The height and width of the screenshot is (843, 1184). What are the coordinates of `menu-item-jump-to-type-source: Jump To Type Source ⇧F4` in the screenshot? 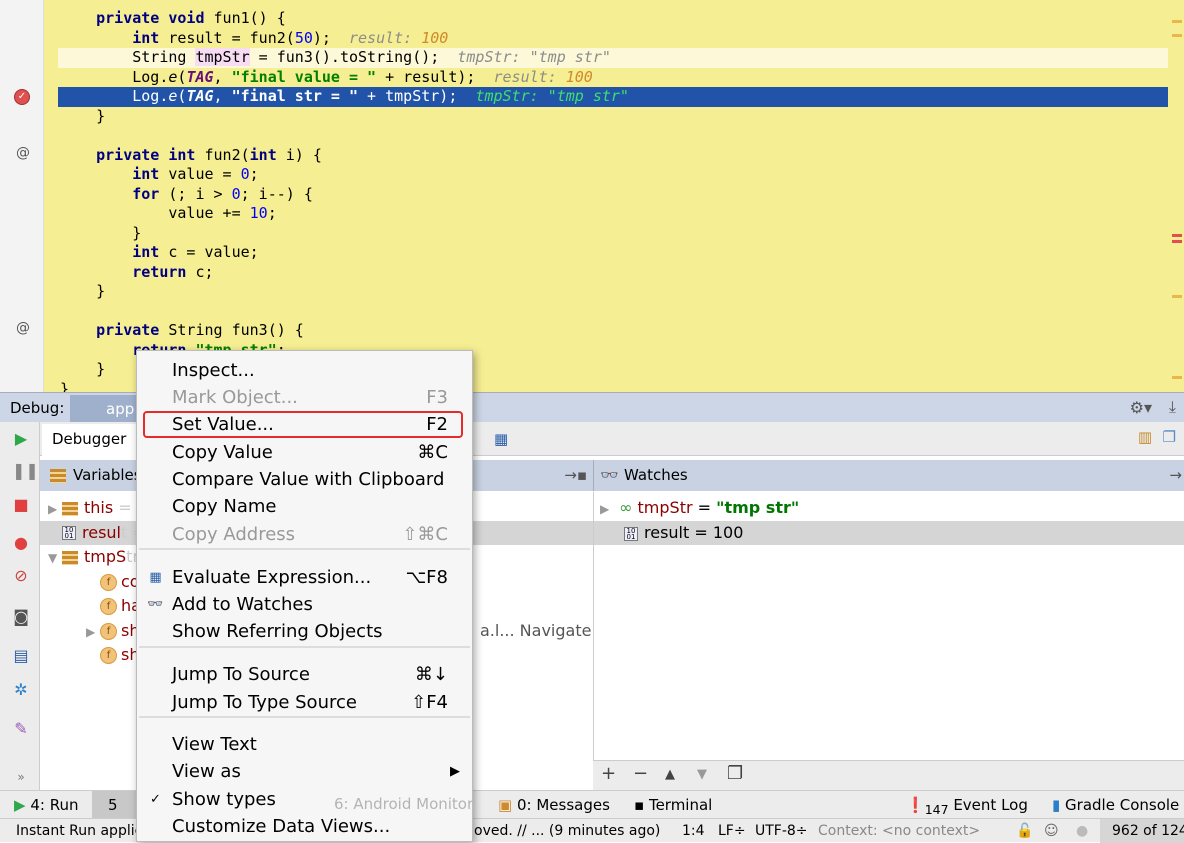 It's located at (304, 702).